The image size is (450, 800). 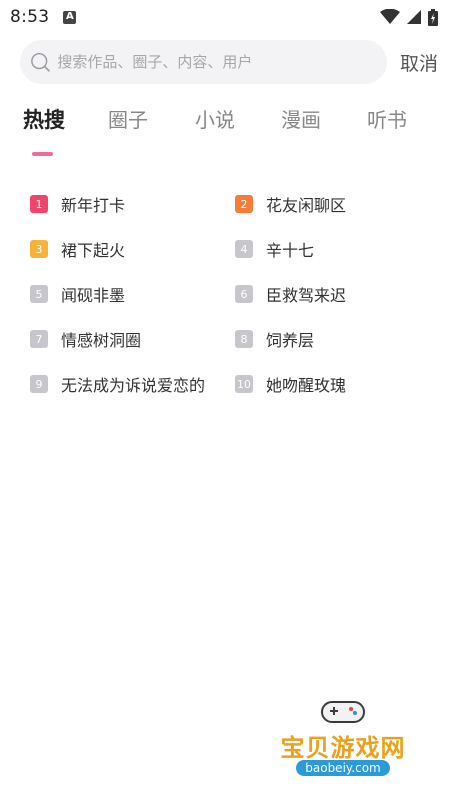 What do you see at coordinates (44, 119) in the screenshot?
I see `tab-hot-search: 热搜` at bounding box center [44, 119].